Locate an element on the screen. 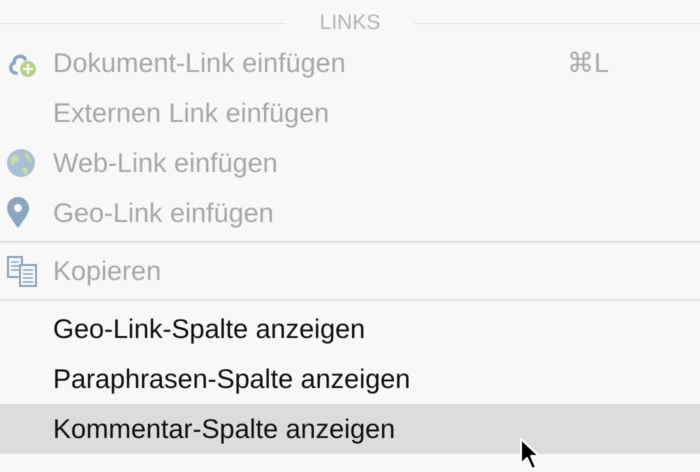 The width and height of the screenshot is (700, 472). copy-icon is located at coordinates (22, 271).